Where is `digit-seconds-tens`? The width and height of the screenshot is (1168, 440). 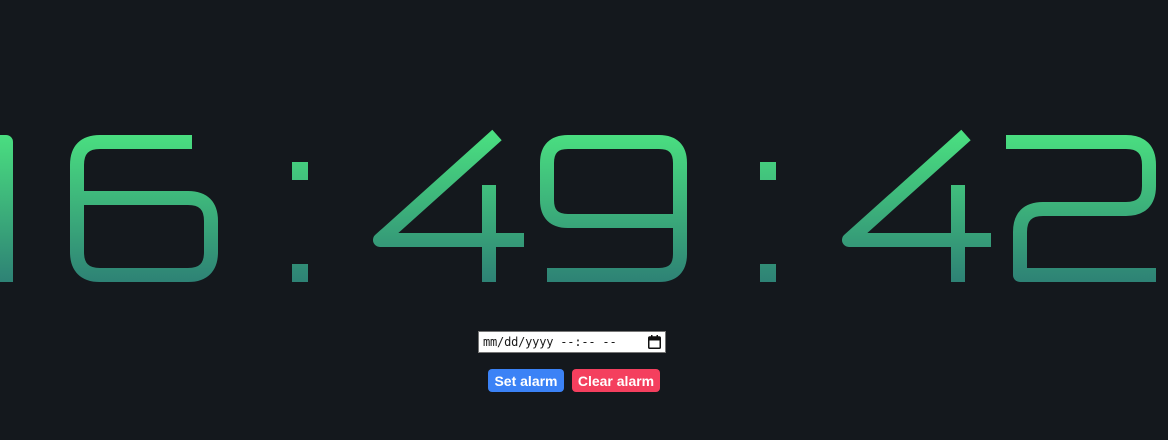 digit-seconds-tens is located at coordinates (916, 205).